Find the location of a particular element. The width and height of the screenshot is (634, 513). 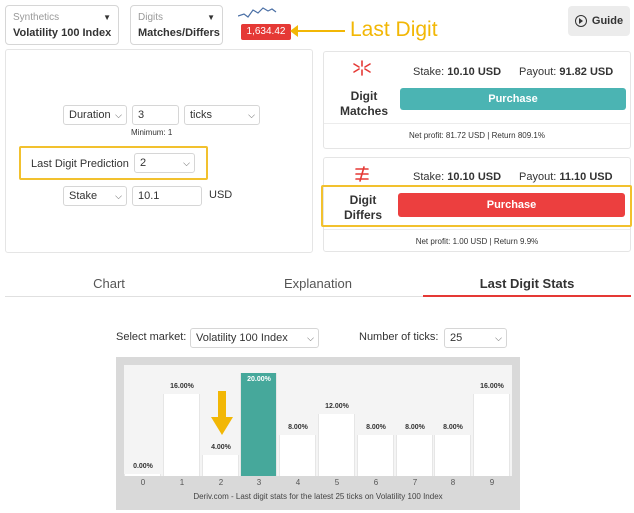

chart-tick-label-1: 1 is located at coordinates (182, 482).